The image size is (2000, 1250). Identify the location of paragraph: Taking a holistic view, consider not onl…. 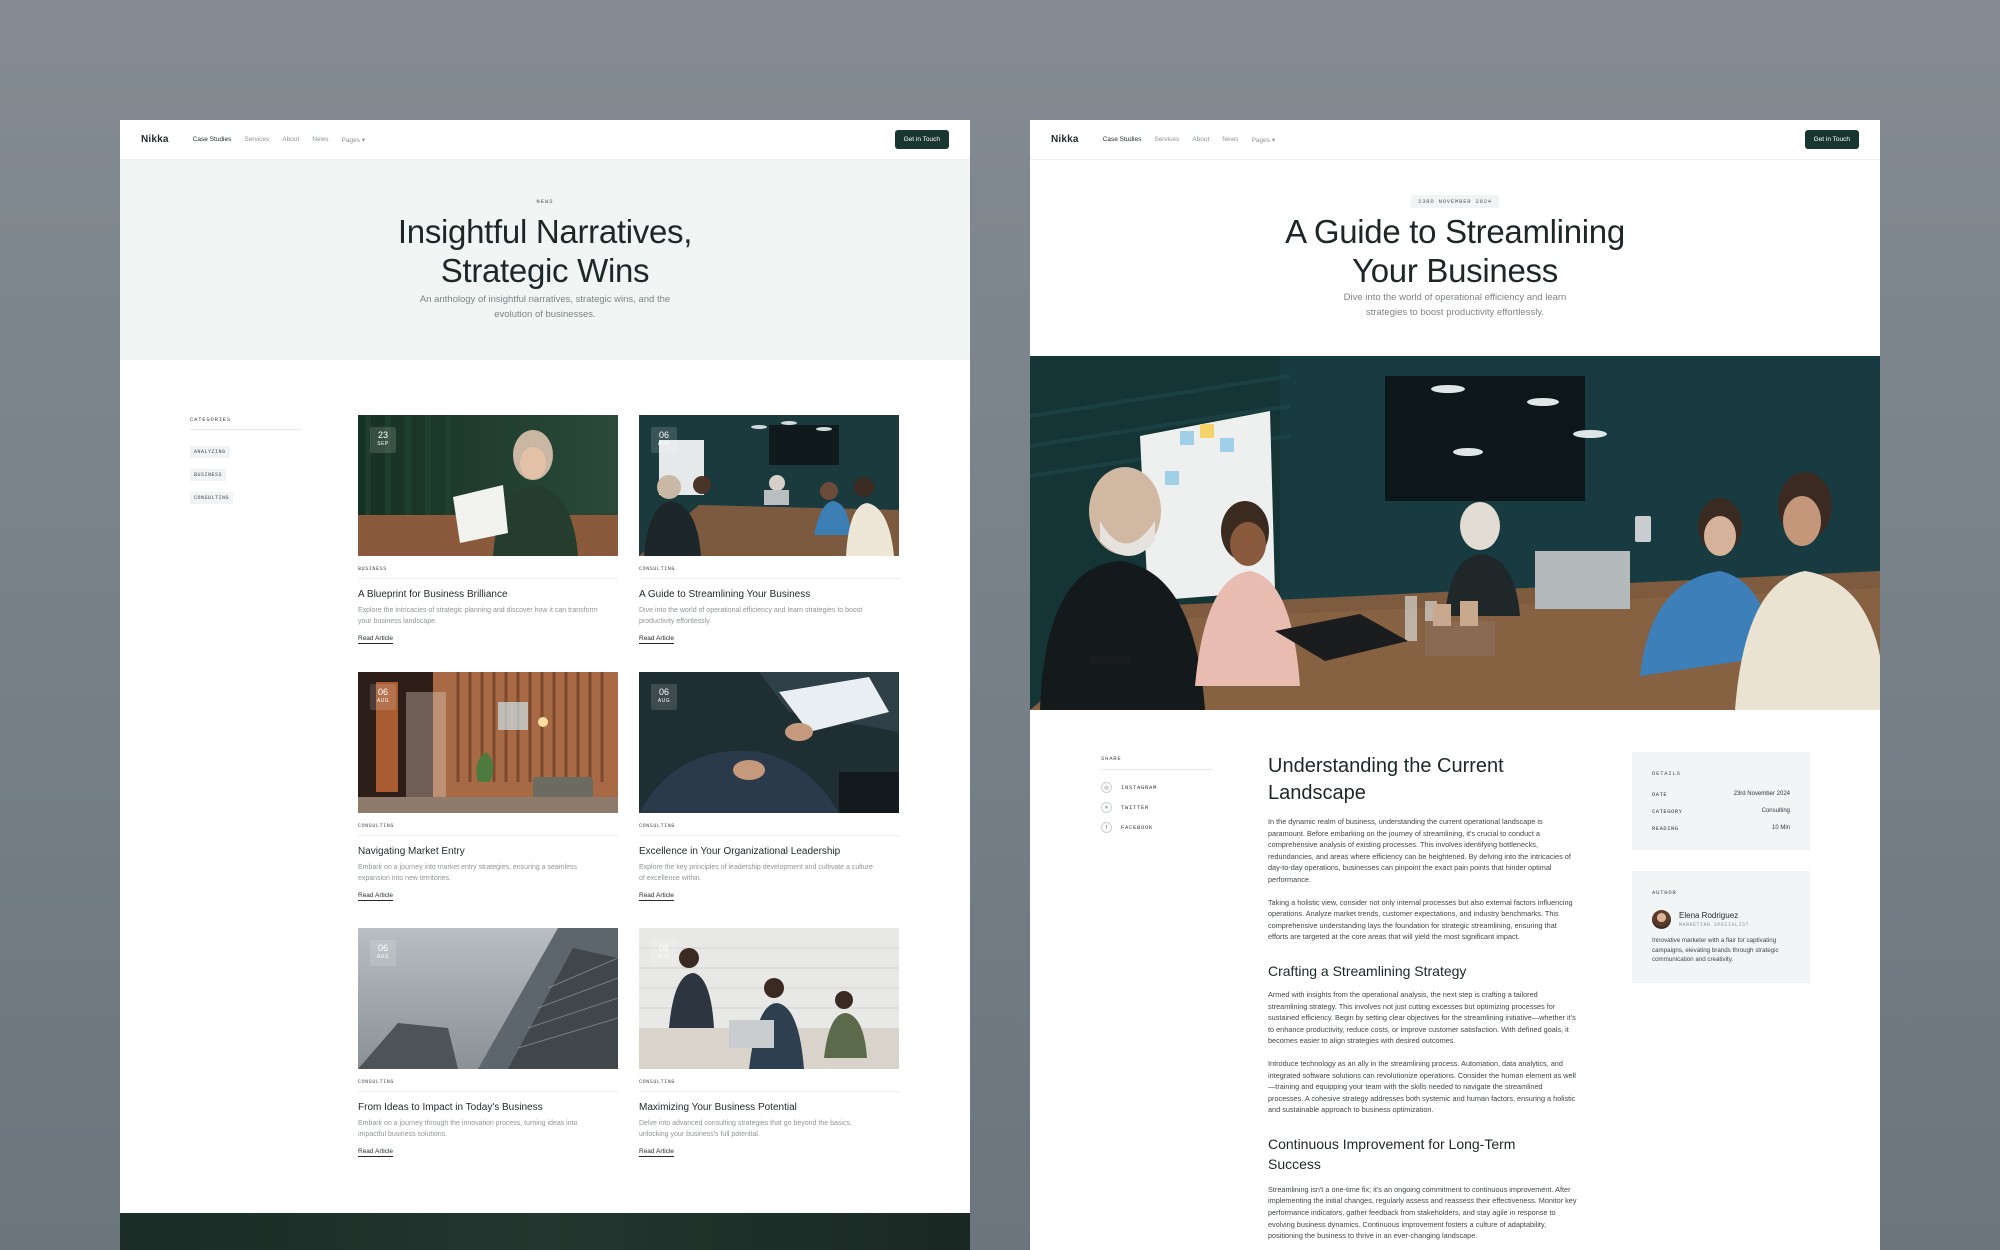
(1420, 919).